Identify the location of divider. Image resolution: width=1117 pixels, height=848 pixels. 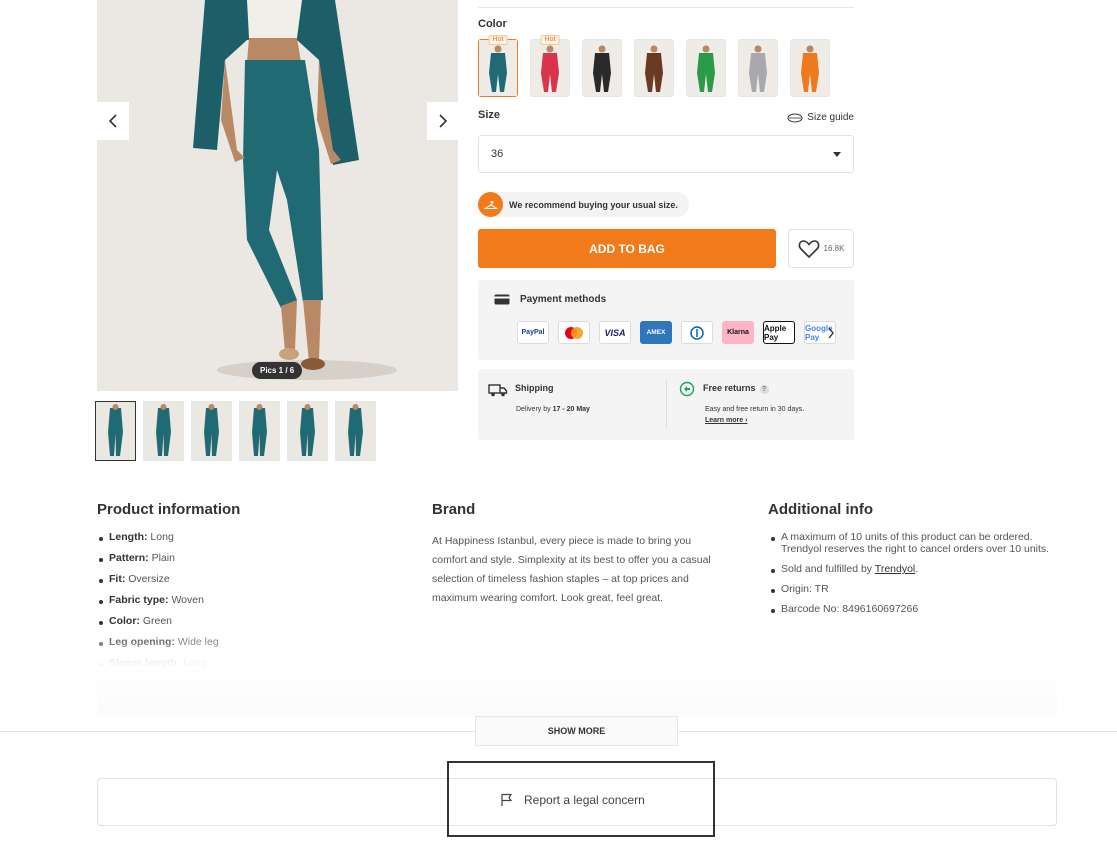
(666, 7).